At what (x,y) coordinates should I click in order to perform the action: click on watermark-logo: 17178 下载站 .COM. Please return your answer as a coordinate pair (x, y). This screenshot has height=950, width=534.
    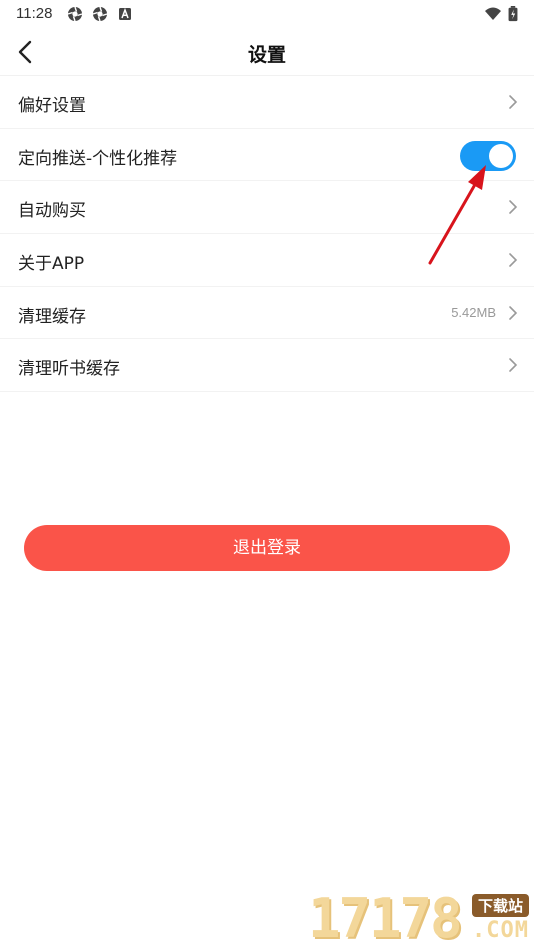
    Looking at the image, I should click on (421, 919).